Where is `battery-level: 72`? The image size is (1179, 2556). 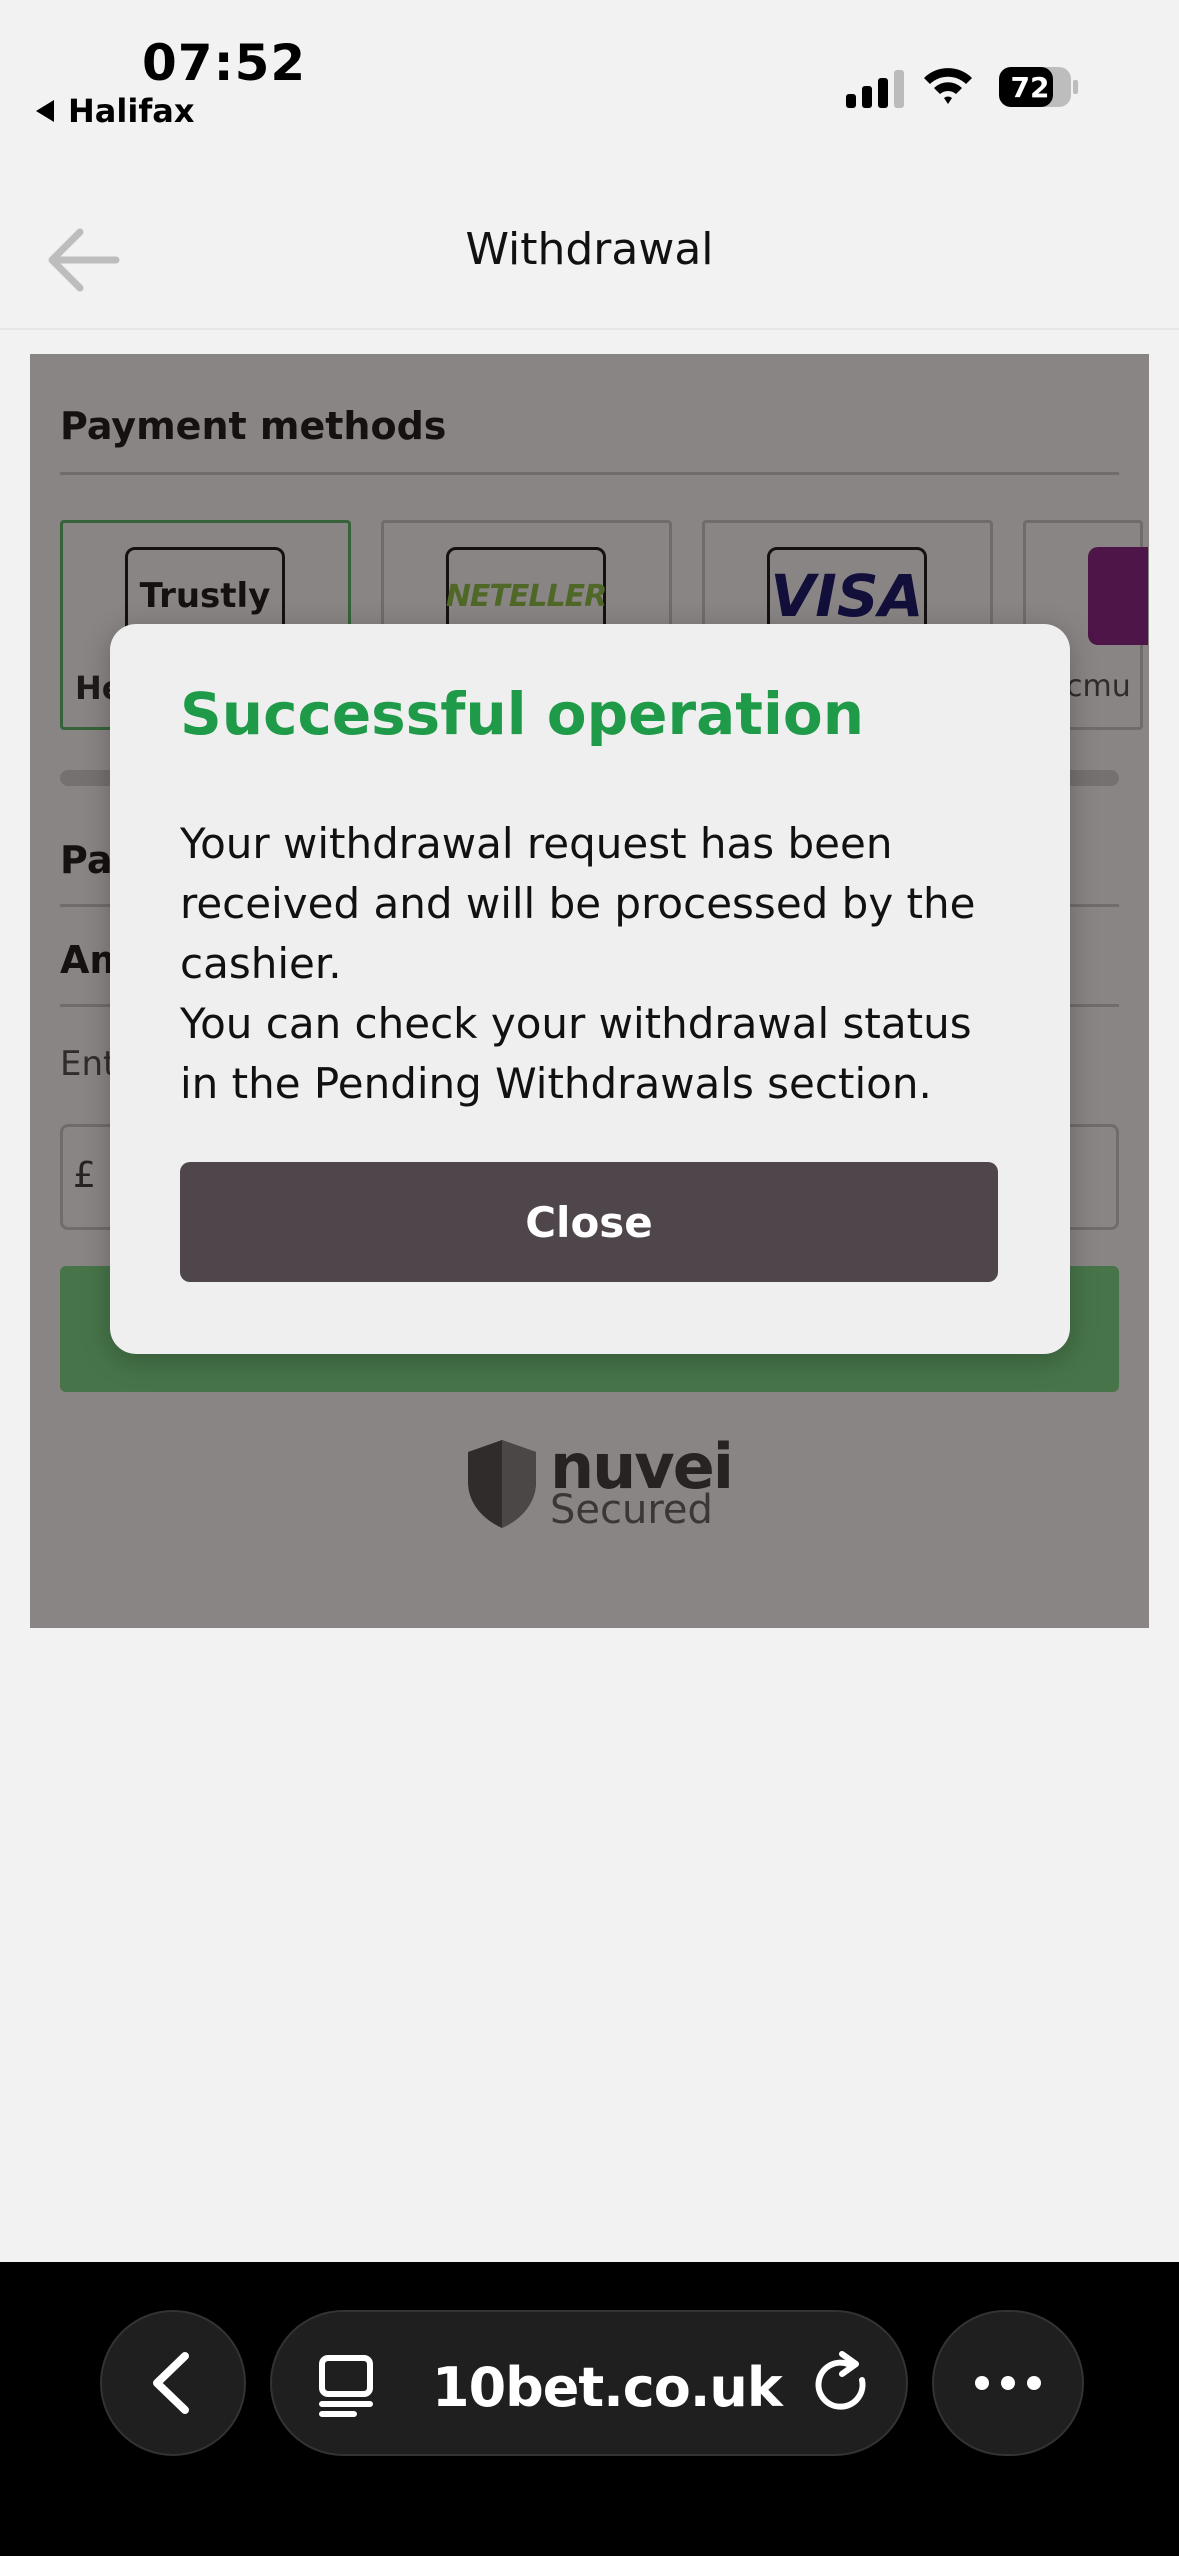 battery-level: 72 is located at coordinates (1030, 87).